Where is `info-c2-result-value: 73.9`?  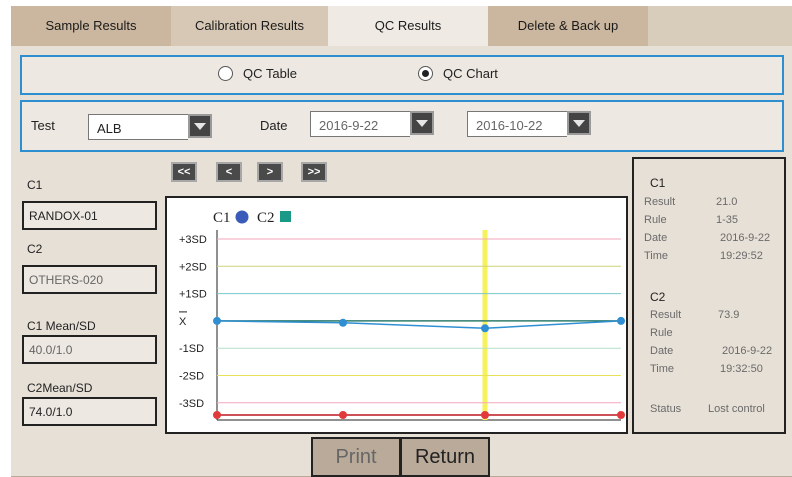 info-c2-result-value: 73.9 is located at coordinates (729, 315).